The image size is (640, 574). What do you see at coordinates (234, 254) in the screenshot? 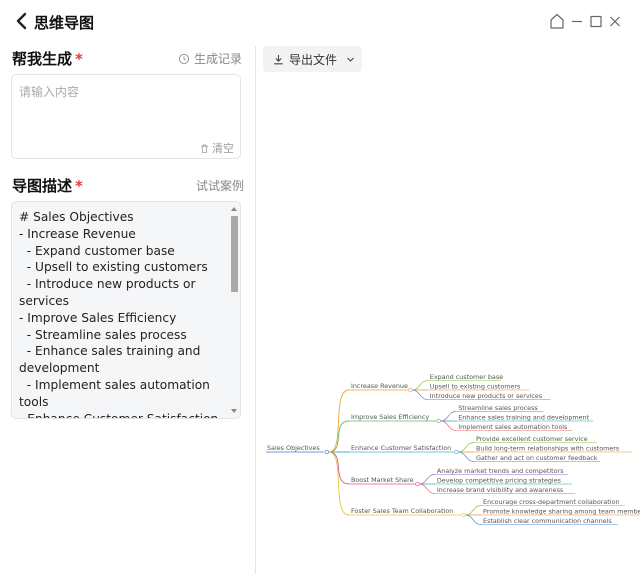
I see `scroll-thumb` at bounding box center [234, 254].